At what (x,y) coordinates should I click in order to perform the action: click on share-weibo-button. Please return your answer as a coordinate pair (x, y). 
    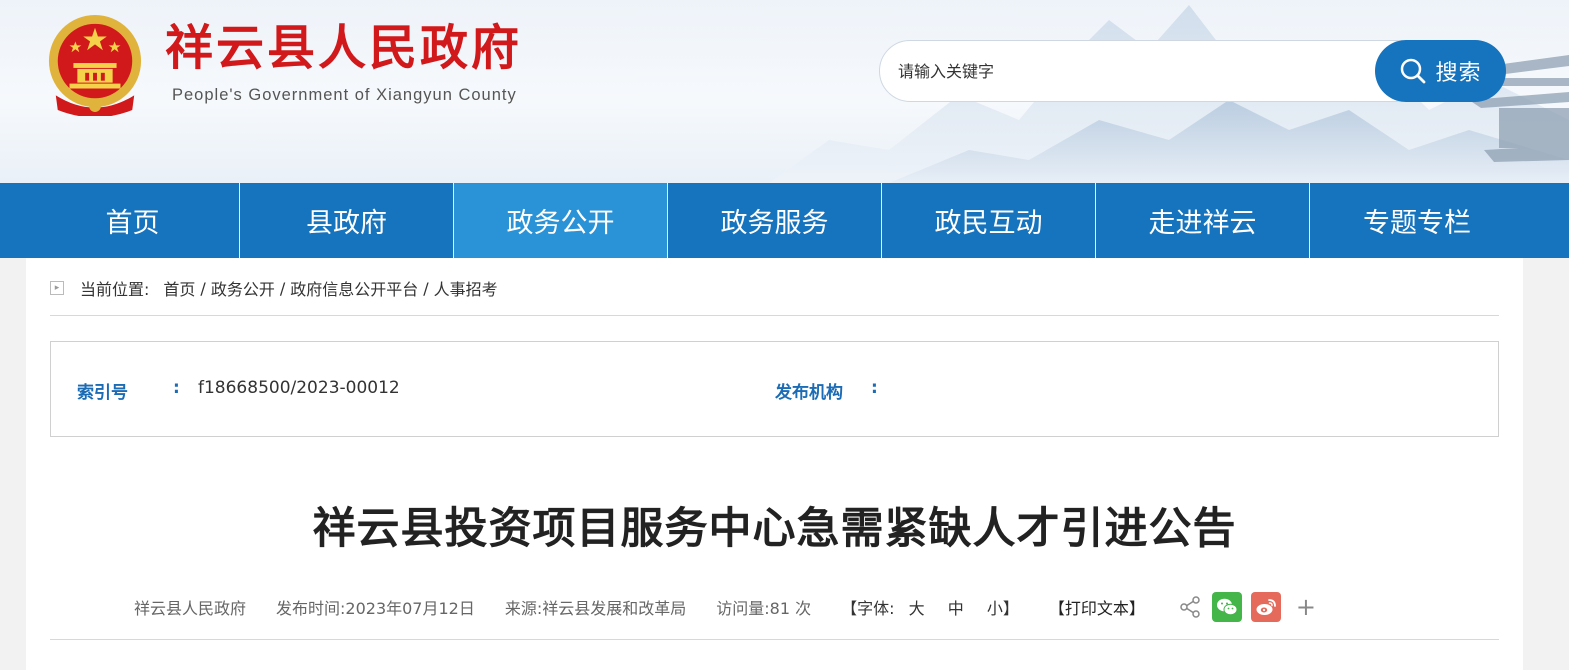
    Looking at the image, I should click on (1265, 607).